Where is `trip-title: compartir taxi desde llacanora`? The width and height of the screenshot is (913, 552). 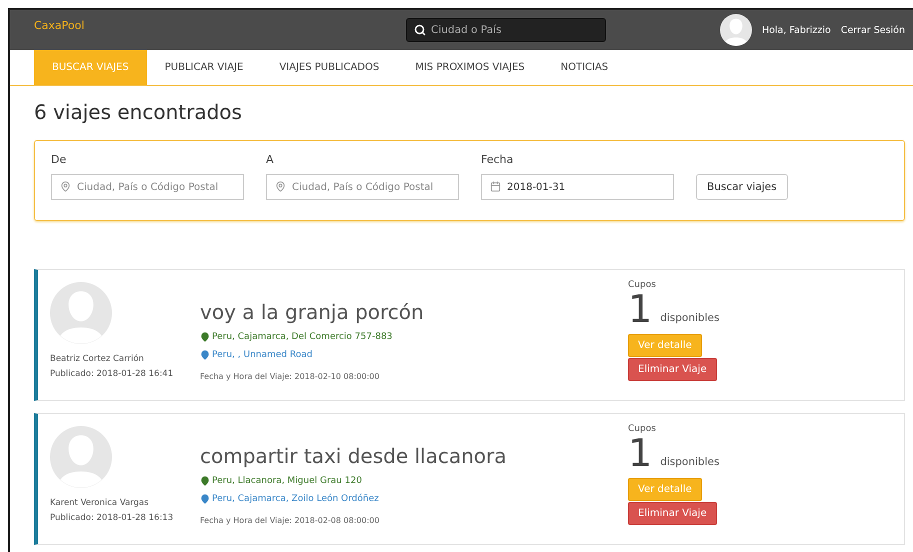 trip-title: compartir taxi desde llacanora is located at coordinates (354, 456).